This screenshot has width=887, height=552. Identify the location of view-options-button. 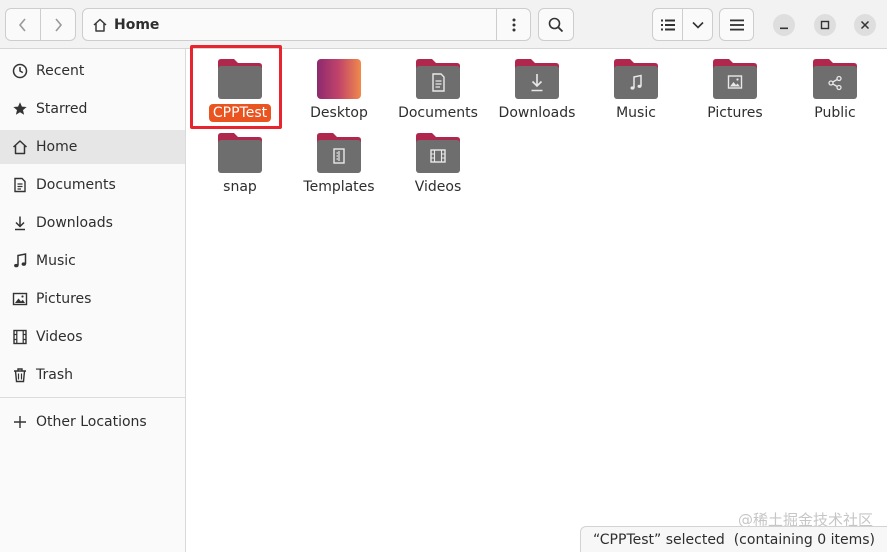
(697, 24).